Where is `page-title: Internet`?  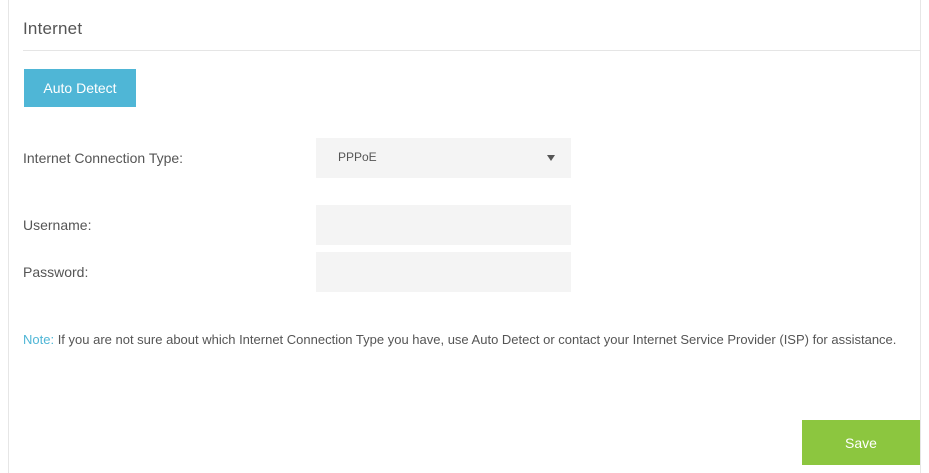
page-title: Internet is located at coordinates (53, 28).